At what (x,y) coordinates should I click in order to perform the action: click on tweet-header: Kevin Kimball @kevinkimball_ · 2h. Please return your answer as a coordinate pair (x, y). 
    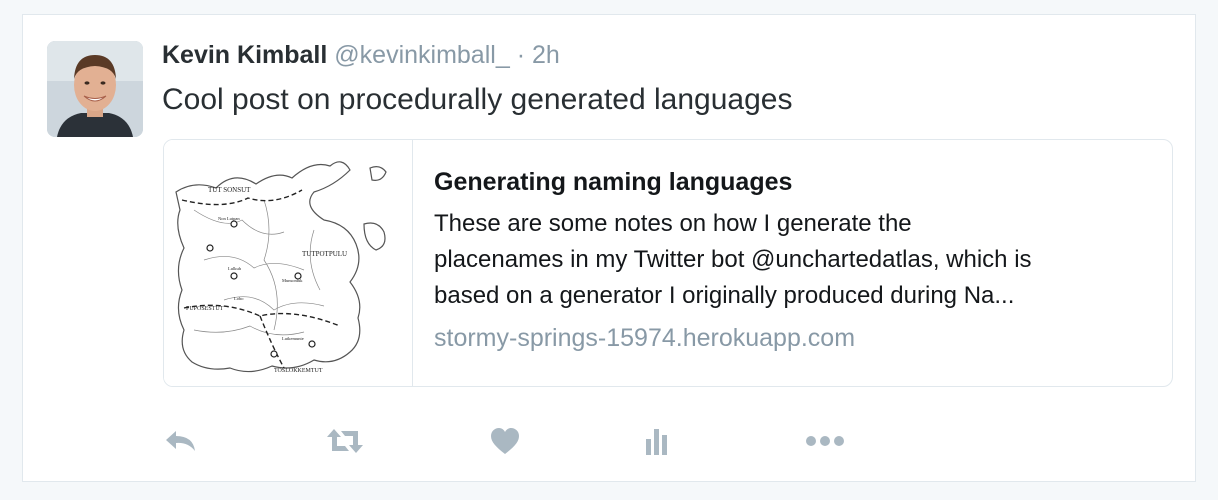
    Looking at the image, I should click on (361, 55).